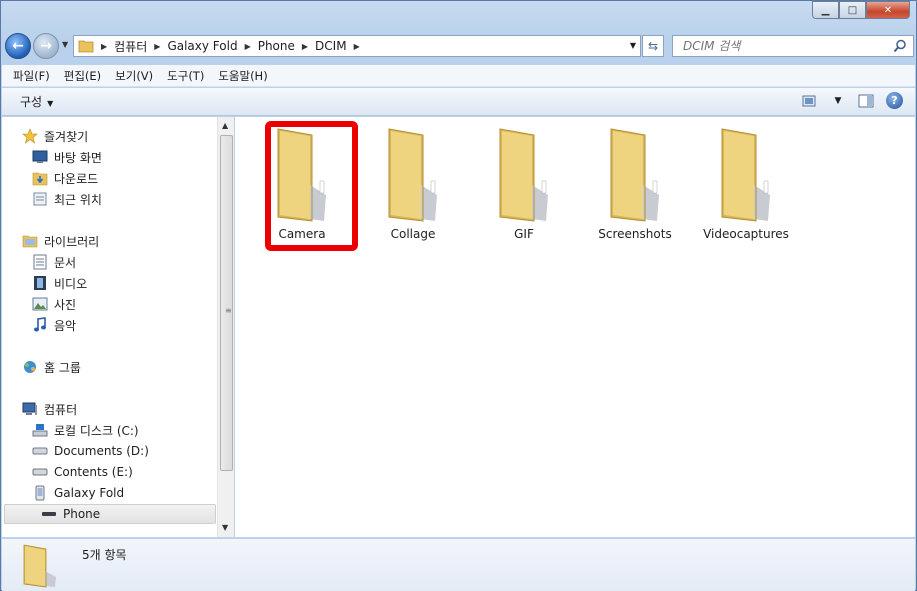 Image resolution: width=917 pixels, height=591 pixels. What do you see at coordinates (302, 234) in the screenshot?
I see `folder-label: Camera` at bounding box center [302, 234].